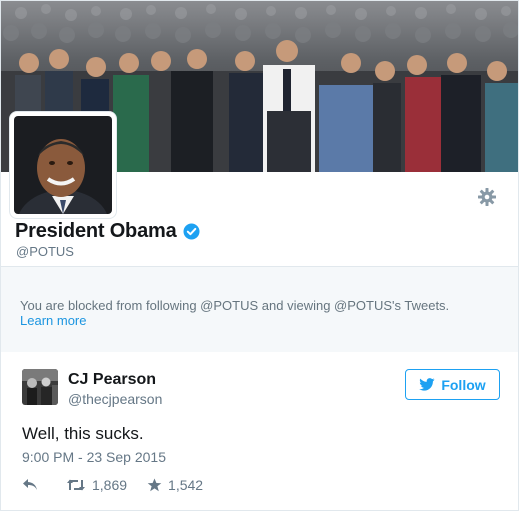 This screenshot has width=519, height=511. I want to click on follow-button: Follow, so click(452, 384).